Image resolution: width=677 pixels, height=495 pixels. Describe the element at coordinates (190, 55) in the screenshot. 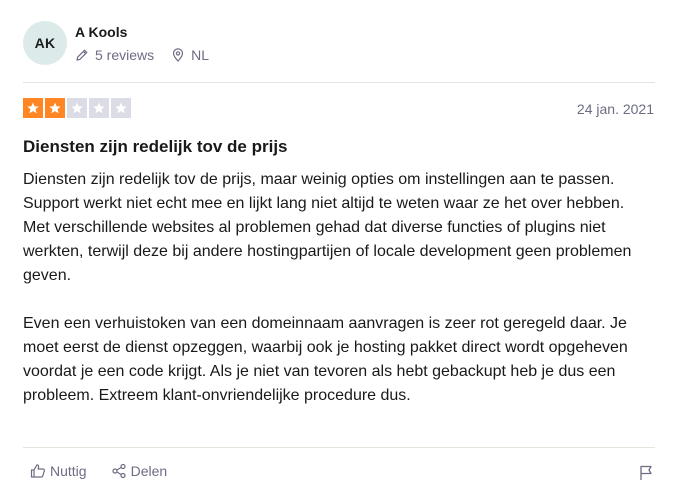

I see `reviewer-country: NL` at that location.